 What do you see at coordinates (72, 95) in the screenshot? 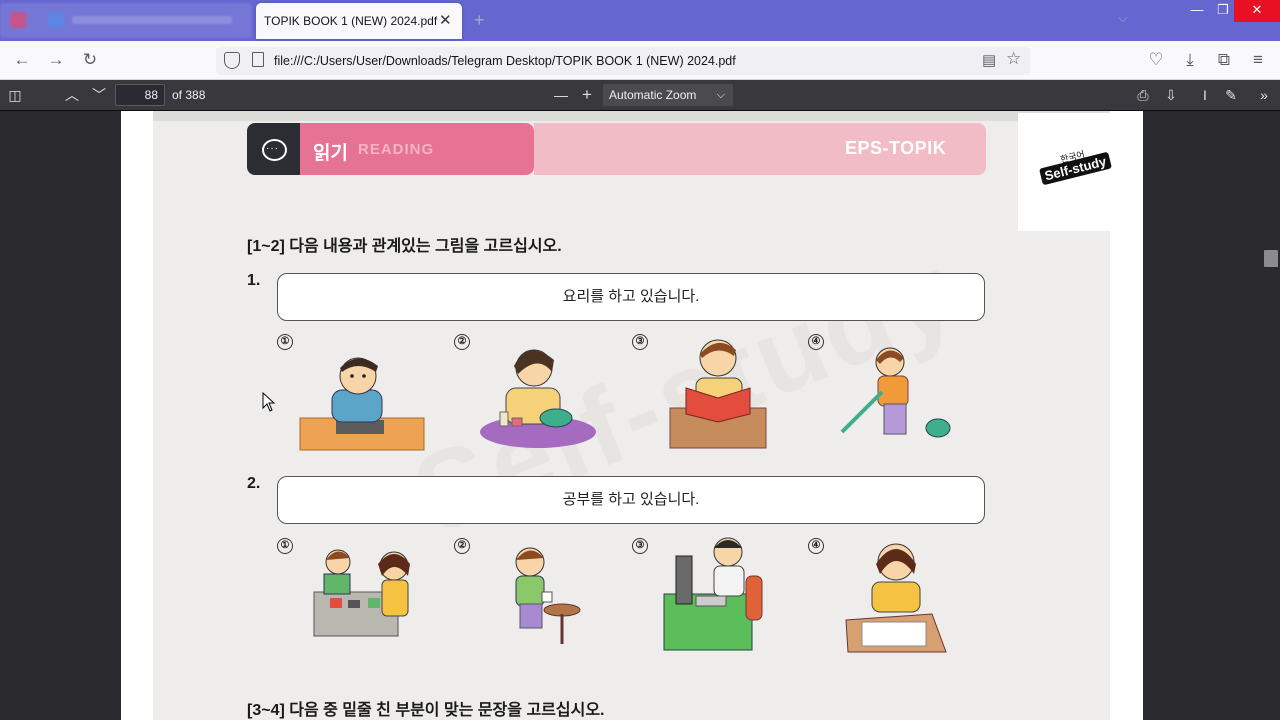
I see `previous-page-icon: ︿` at bounding box center [72, 95].